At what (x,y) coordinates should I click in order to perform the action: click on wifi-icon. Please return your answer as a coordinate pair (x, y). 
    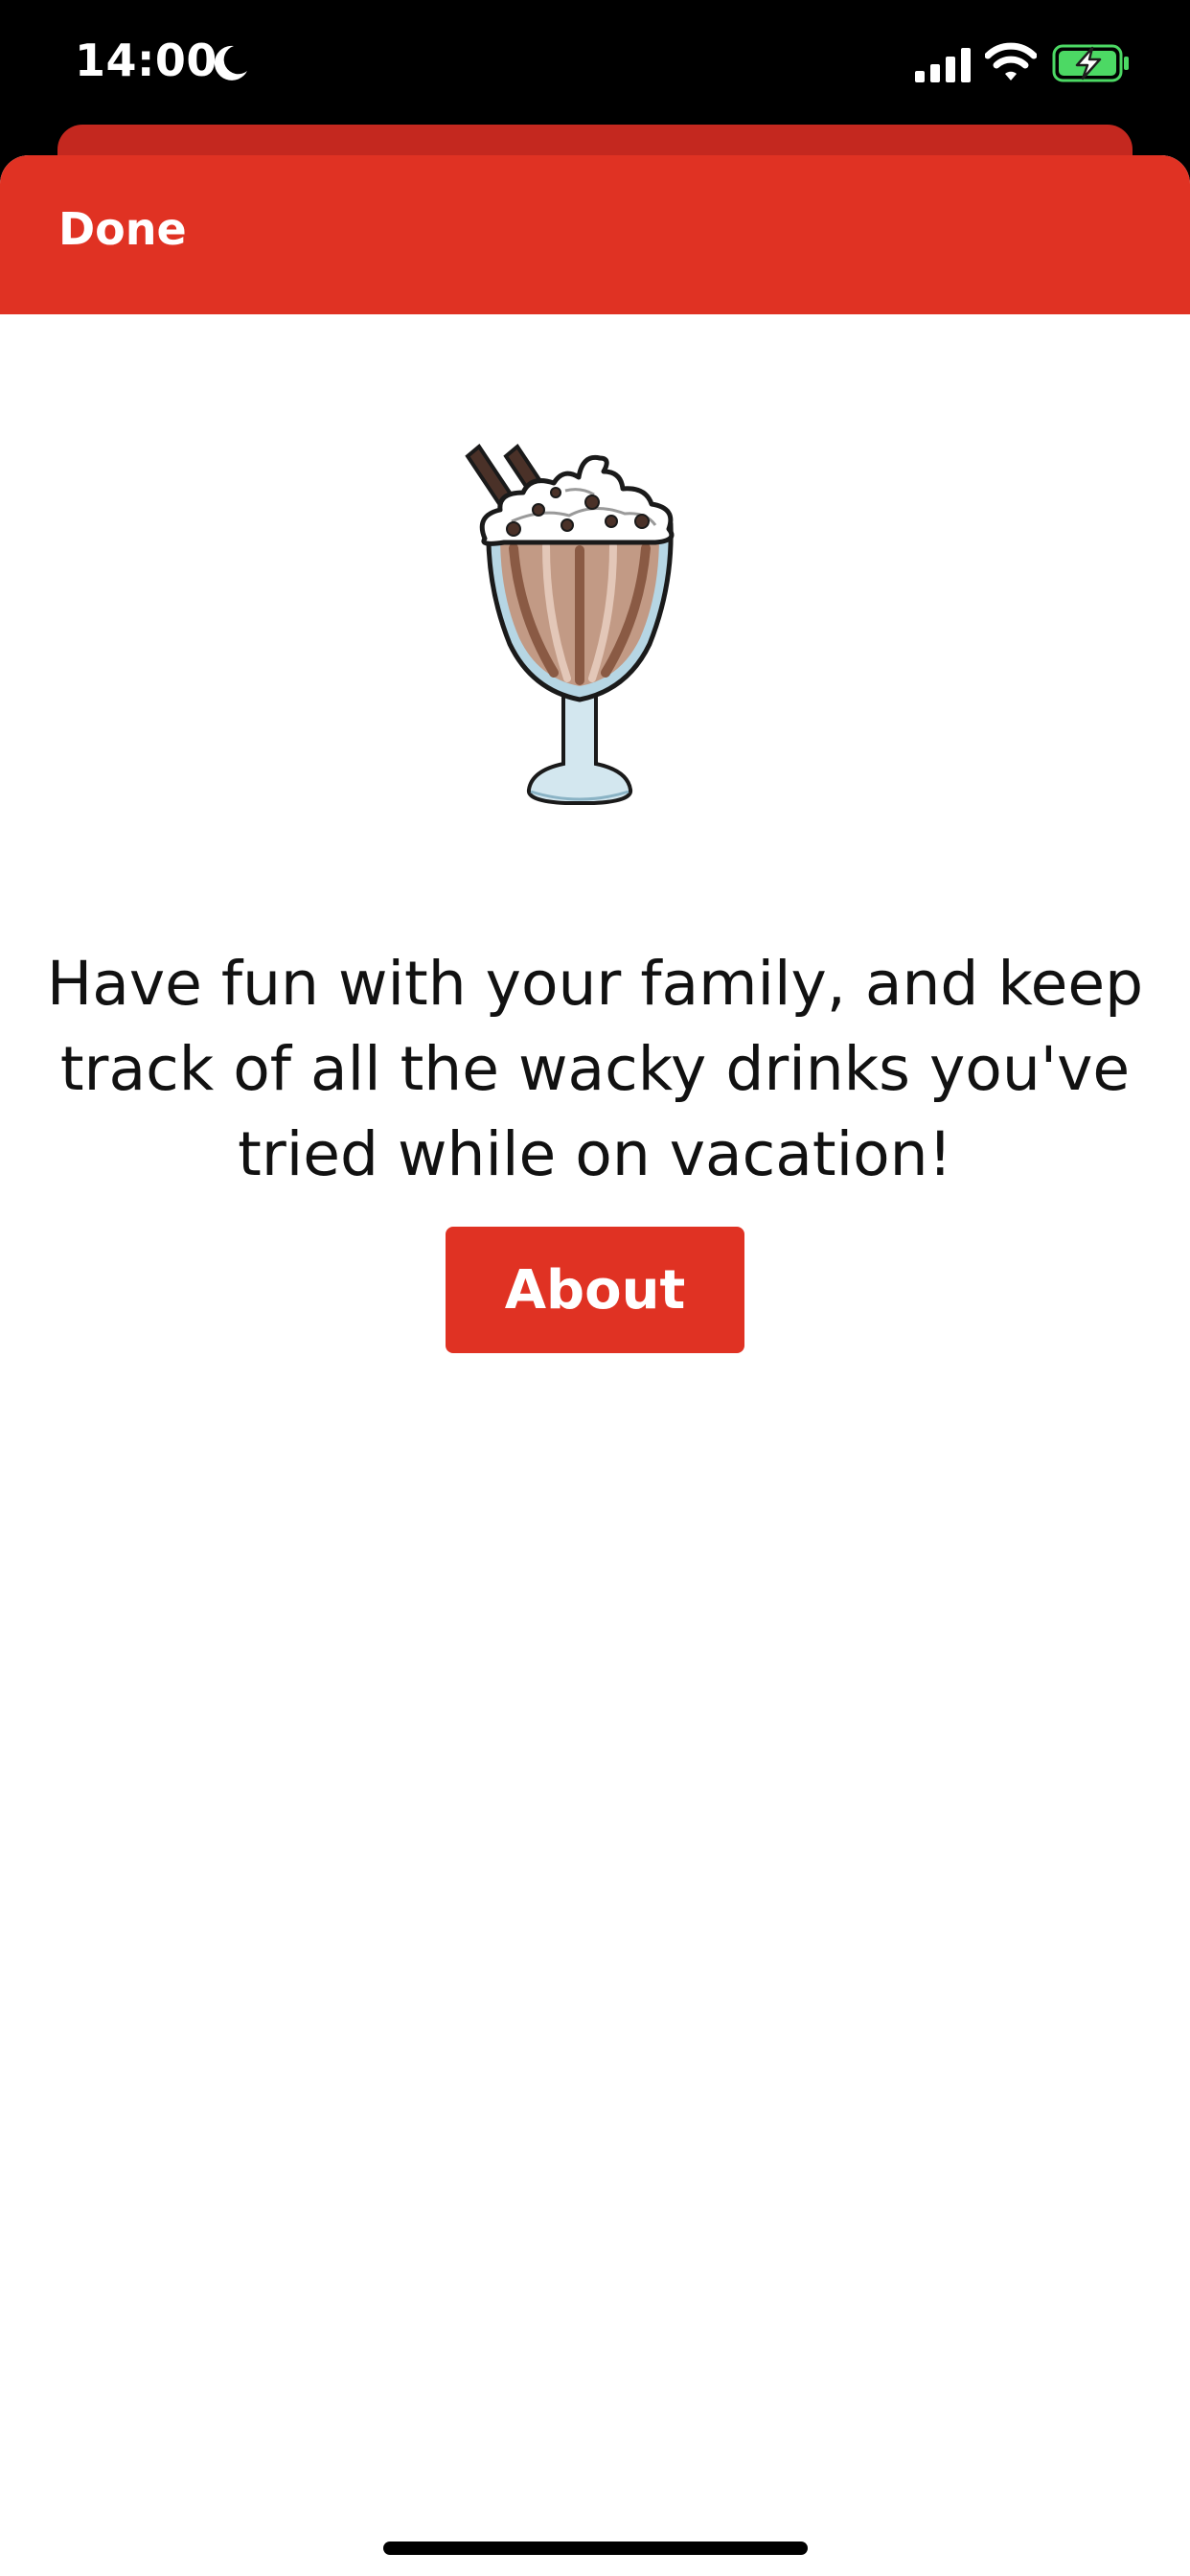
    Looking at the image, I should click on (1011, 61).